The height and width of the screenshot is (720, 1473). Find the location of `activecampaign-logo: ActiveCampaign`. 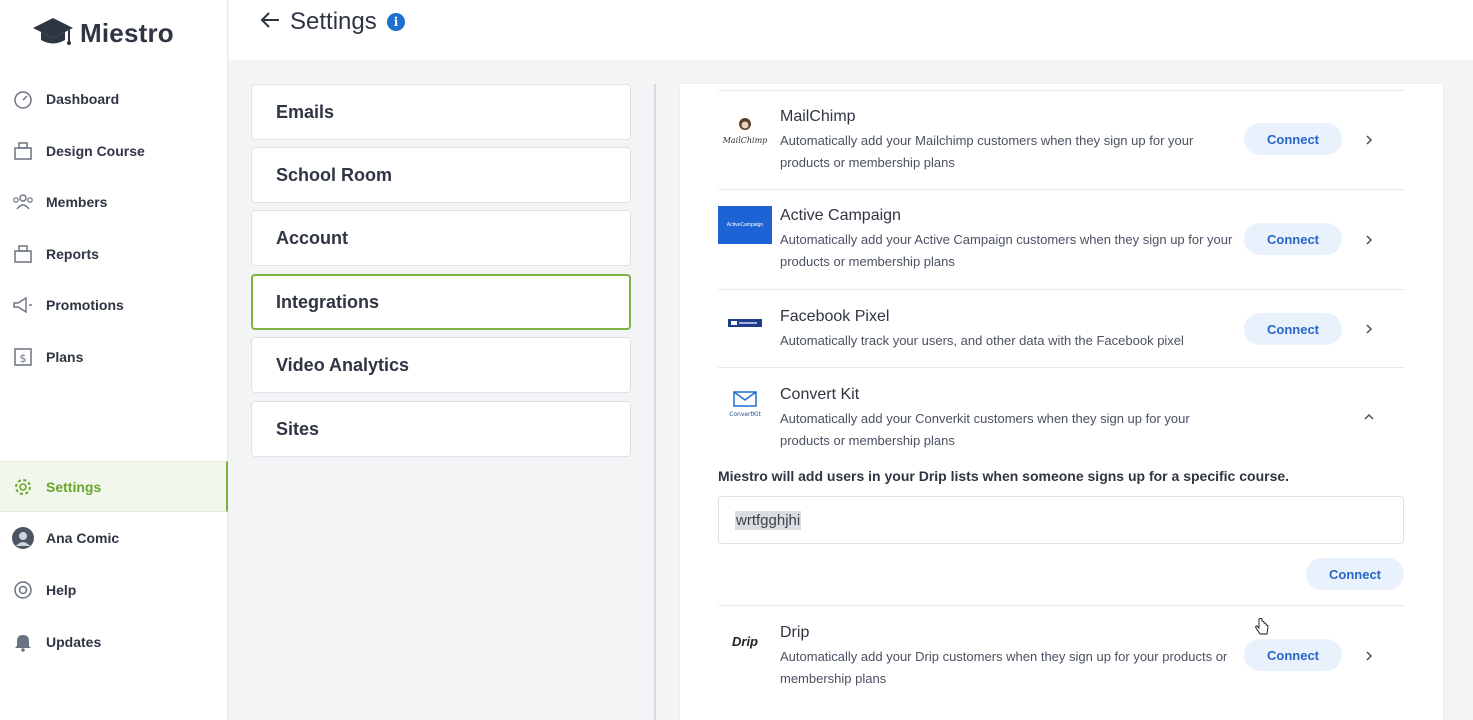

activecampaign-logo: ActiveCampaign is located at coordinates (745, 225).